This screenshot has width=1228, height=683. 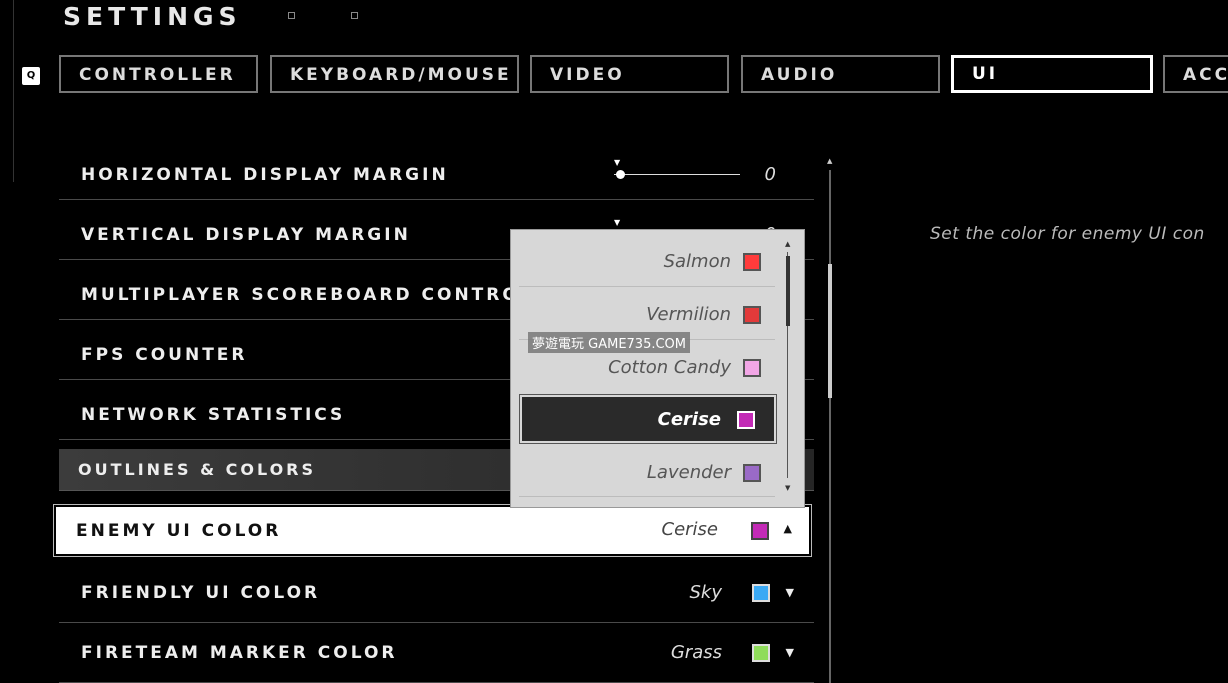 What do you see at coordinates (436, 653) in the screenshot?
I see `row-fireteam-marker-color: FIRETEAM MARKER COLOR Grass ▼` at bounding box center [436, 653].